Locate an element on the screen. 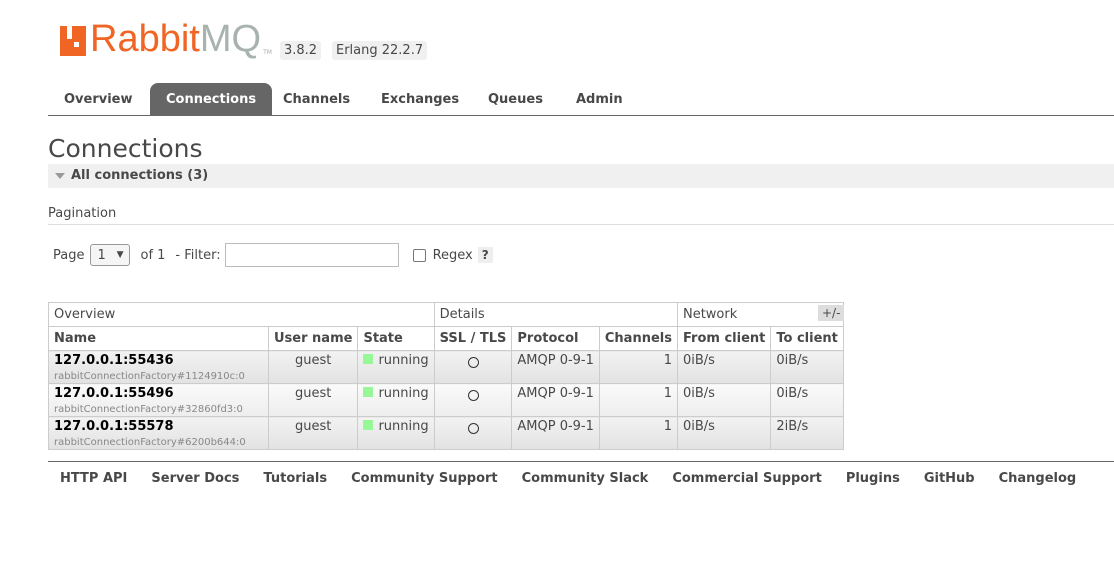 The height and width of the screenshot is (565, 1114). footer-link-commercial-support: Commercial Support is located at coordinates (747, 478).